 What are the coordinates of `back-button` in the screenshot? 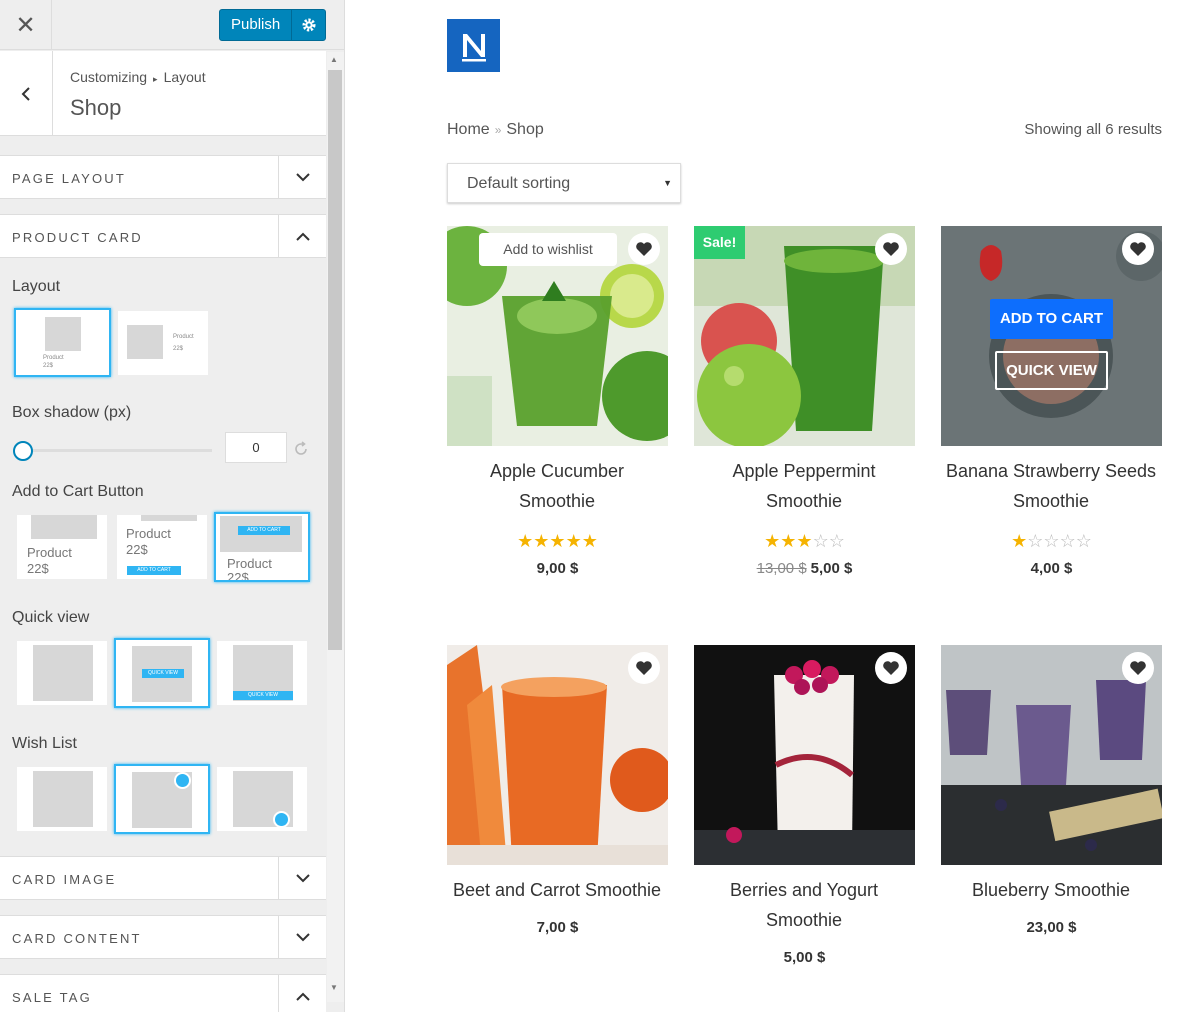 It's located at (26, 93).